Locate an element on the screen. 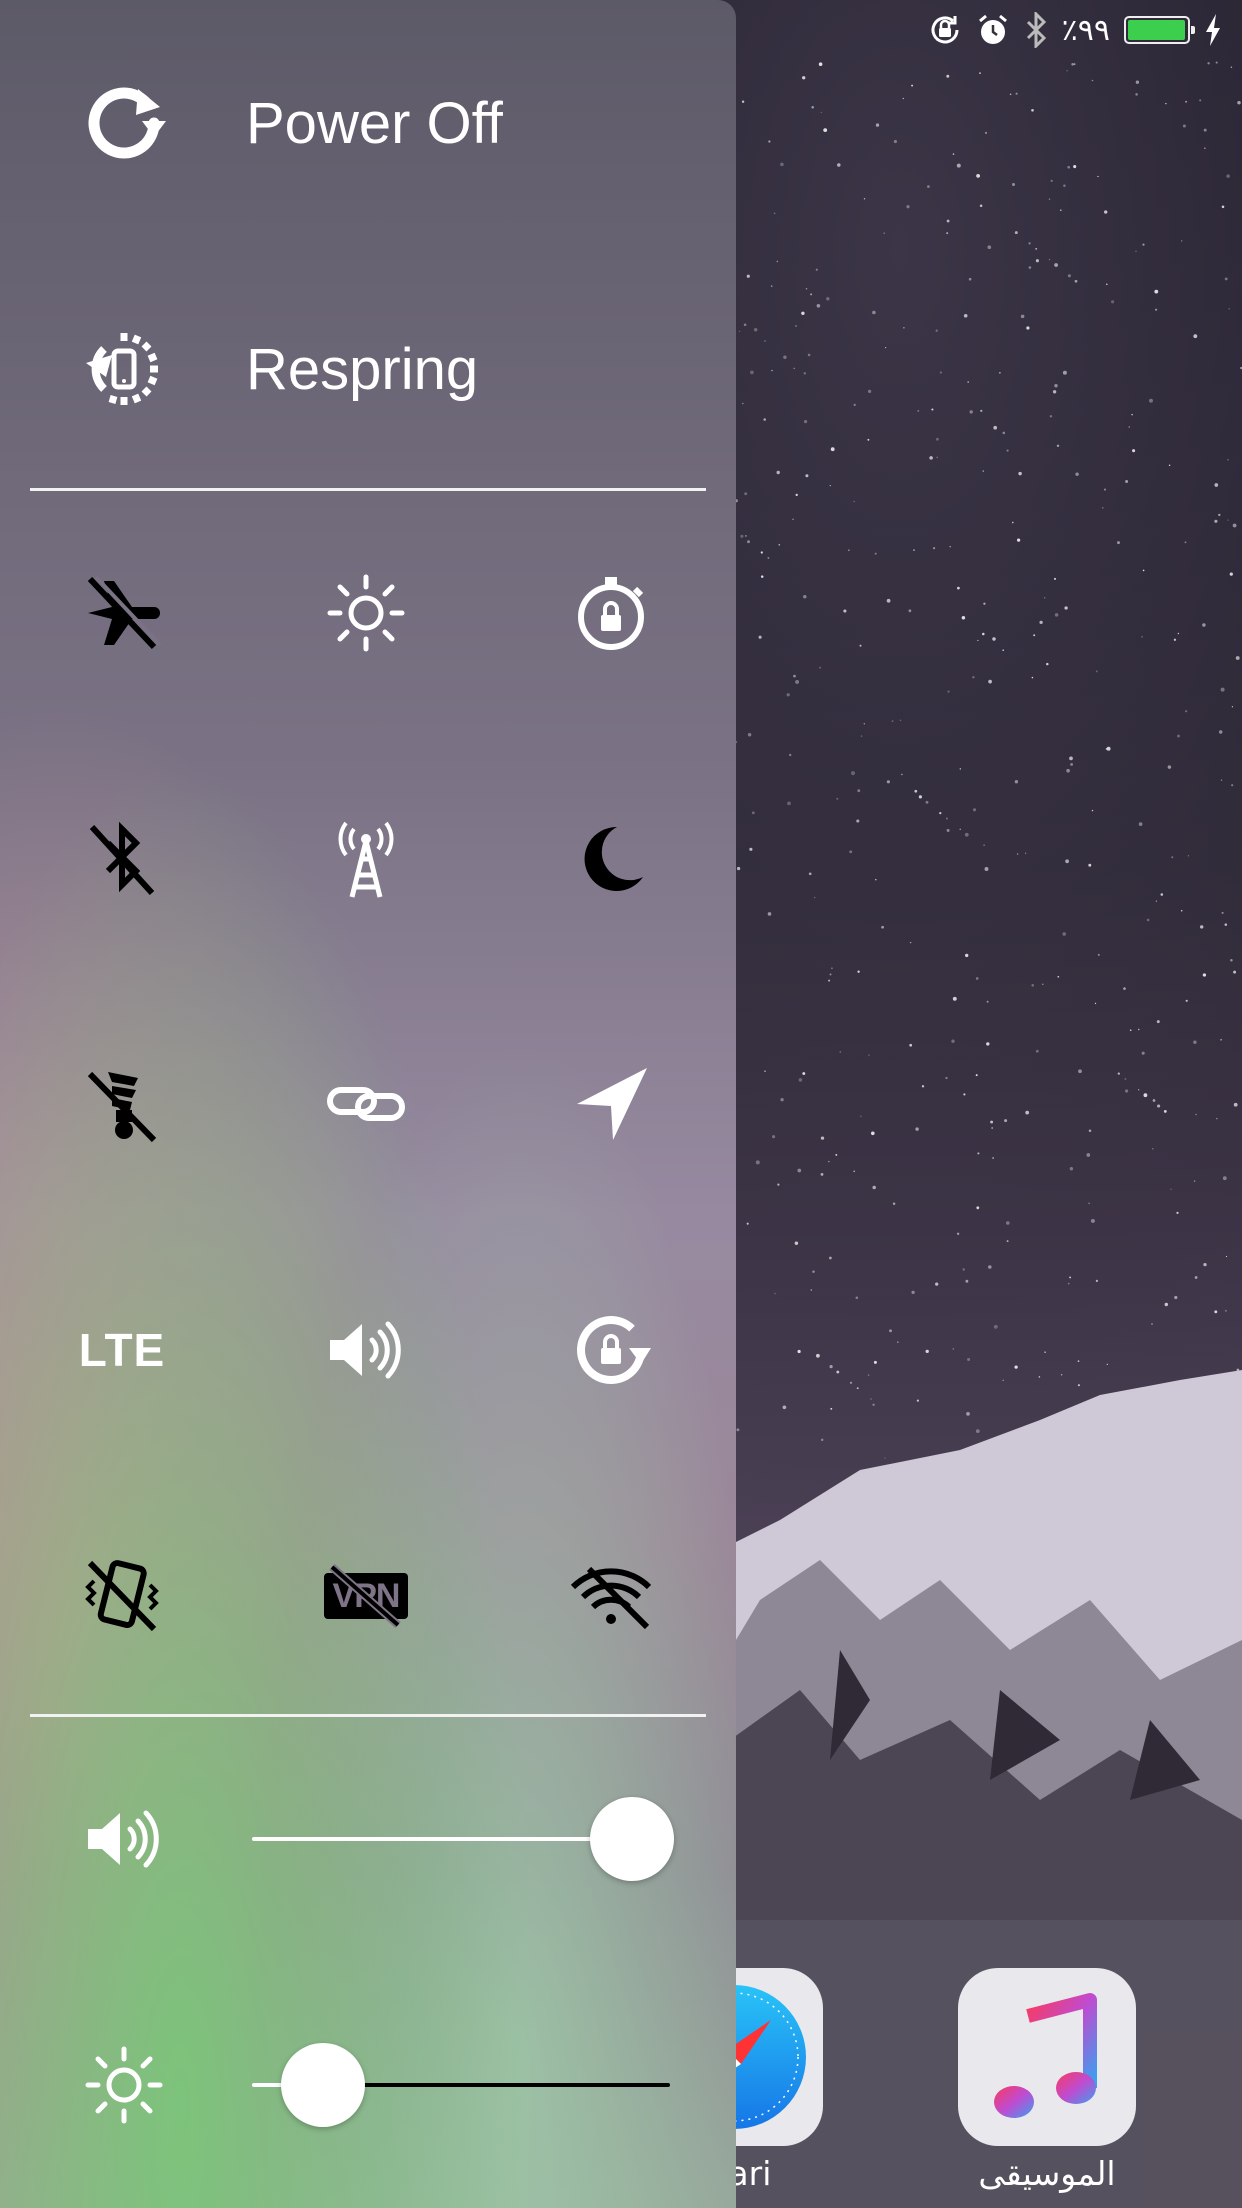  reboot-icon is located at coordinates (124, 123).